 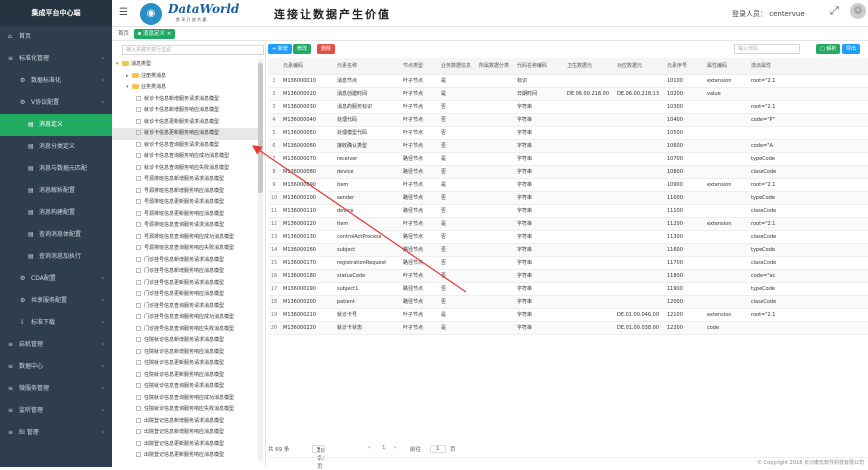 What do you see at coordinates (185, 307) in the screenshot?
I see `tree-leaf: 门诊挂号信息查询服务请求消息模型` at bounding box center [185, 307].